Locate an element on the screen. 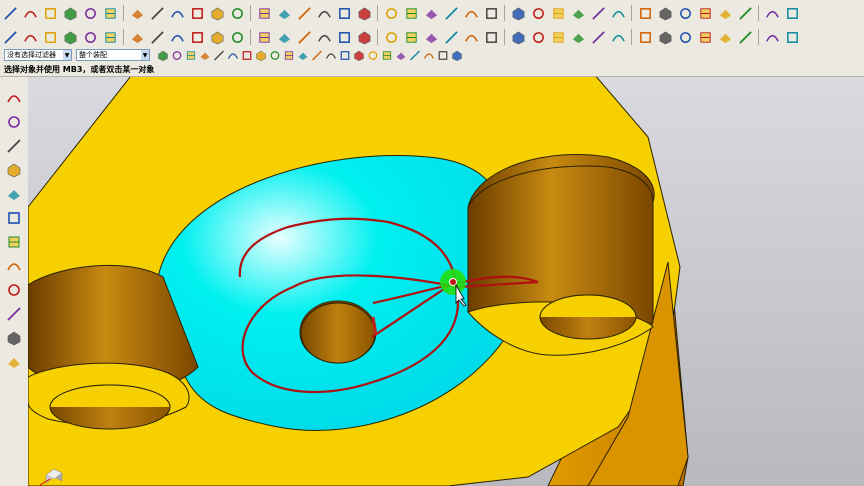  replace-icon is located at coordinates (431, 37).